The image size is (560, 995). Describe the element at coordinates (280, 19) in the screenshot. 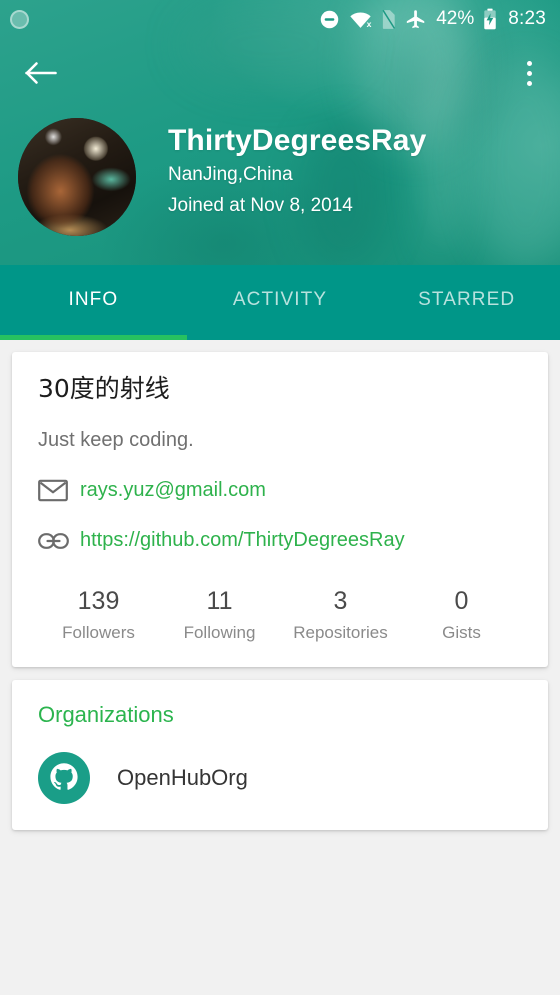

I see `status-bar: x 42% 8:23` at that location.